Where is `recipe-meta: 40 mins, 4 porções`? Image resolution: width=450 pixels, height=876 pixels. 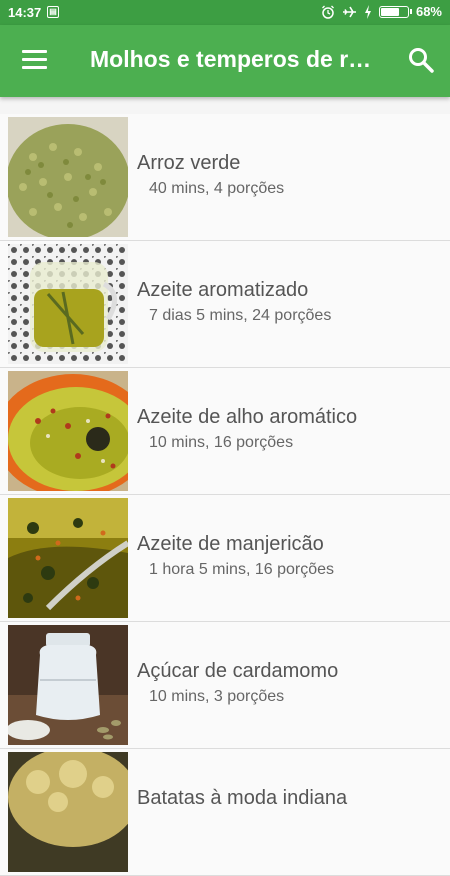 recipe-meta: 40 mins, 4 porções is located at coordinates (217, 188).